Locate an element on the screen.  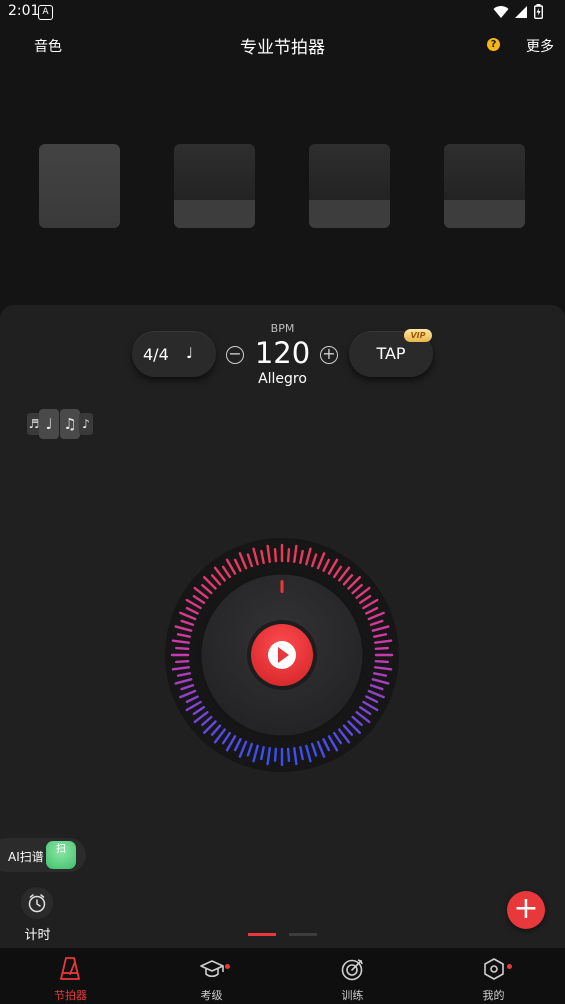
bpm-value: 120 is located at coordinates (282, 353).